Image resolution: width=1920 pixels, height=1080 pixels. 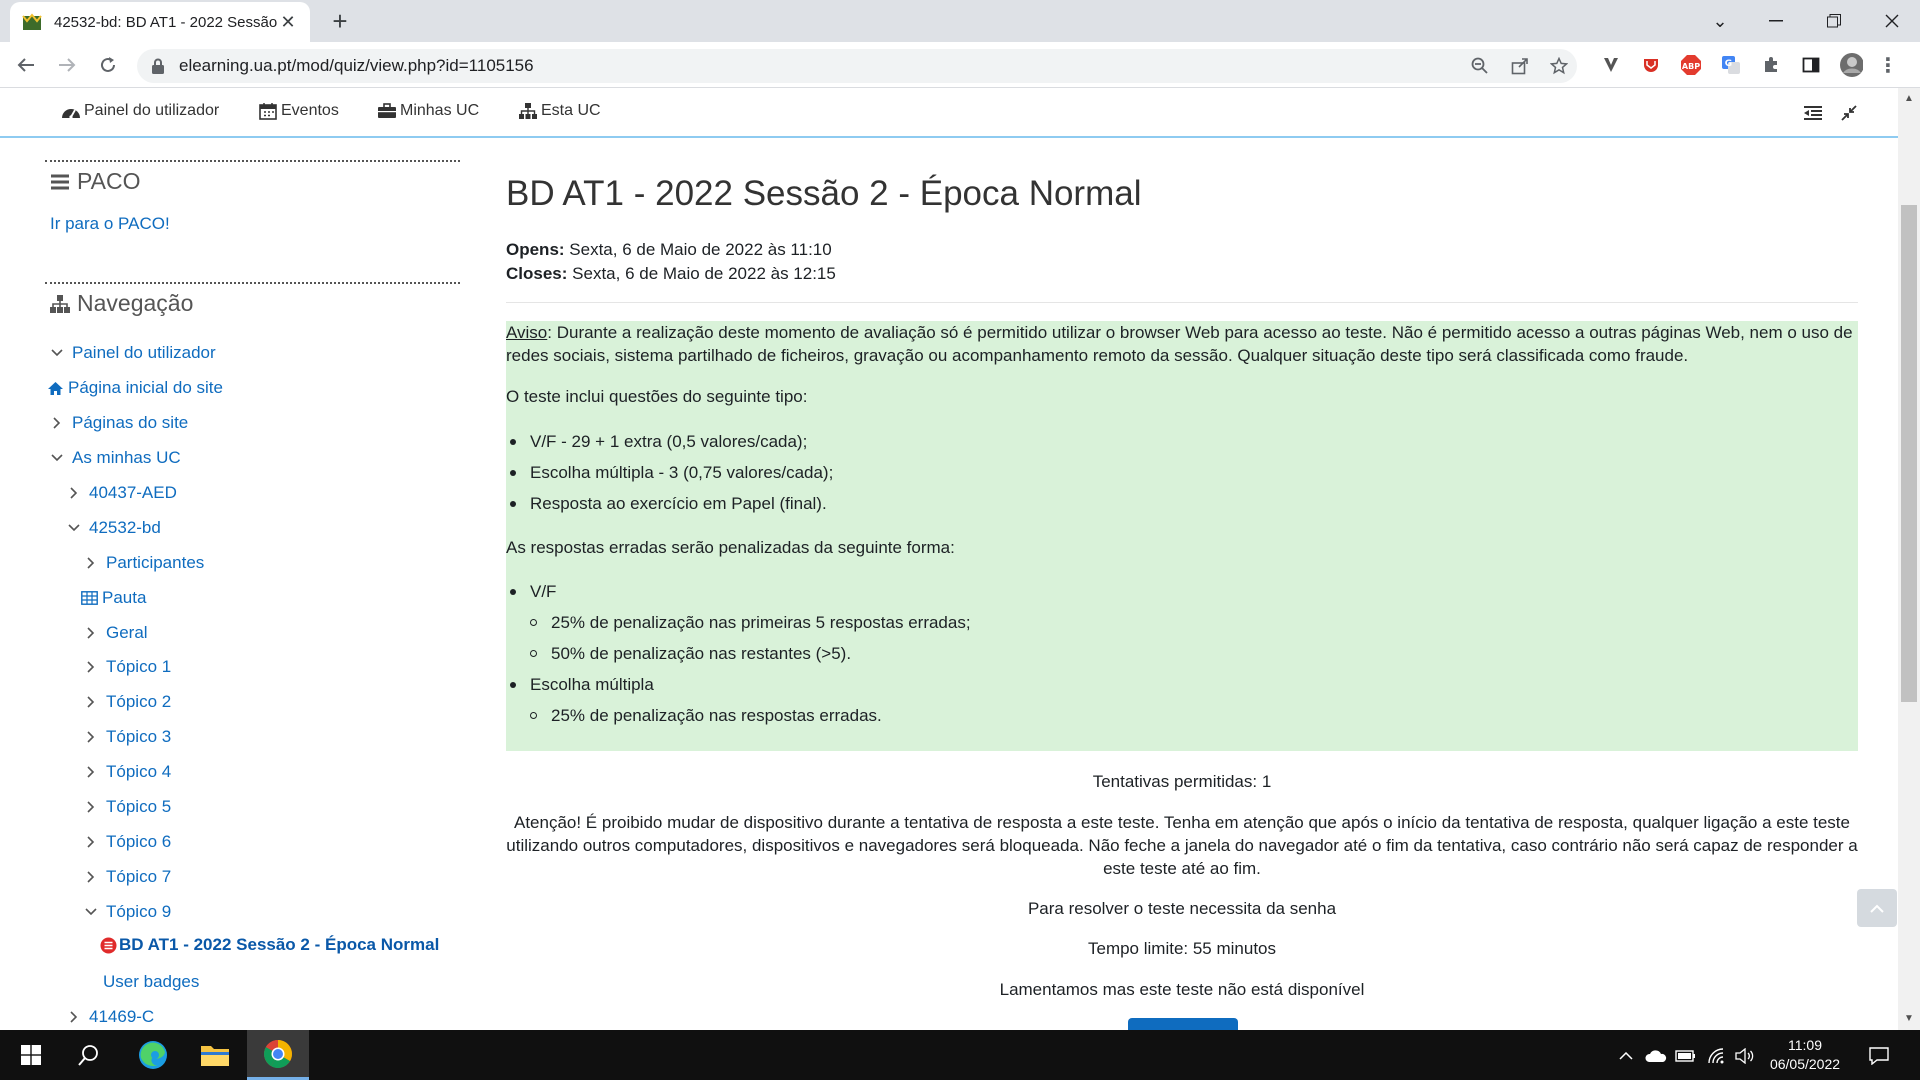 What do you see at coordinates (1651, 65) in the screenshot?
I see `extension-shield-icon` at bounding box center [1651, 65].